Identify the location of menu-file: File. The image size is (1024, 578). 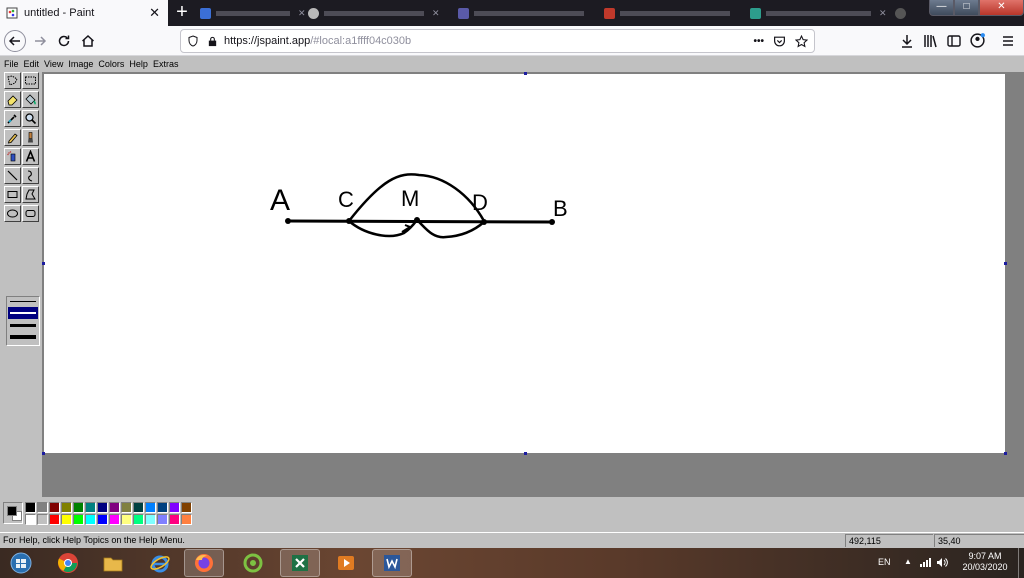
(11, 64).